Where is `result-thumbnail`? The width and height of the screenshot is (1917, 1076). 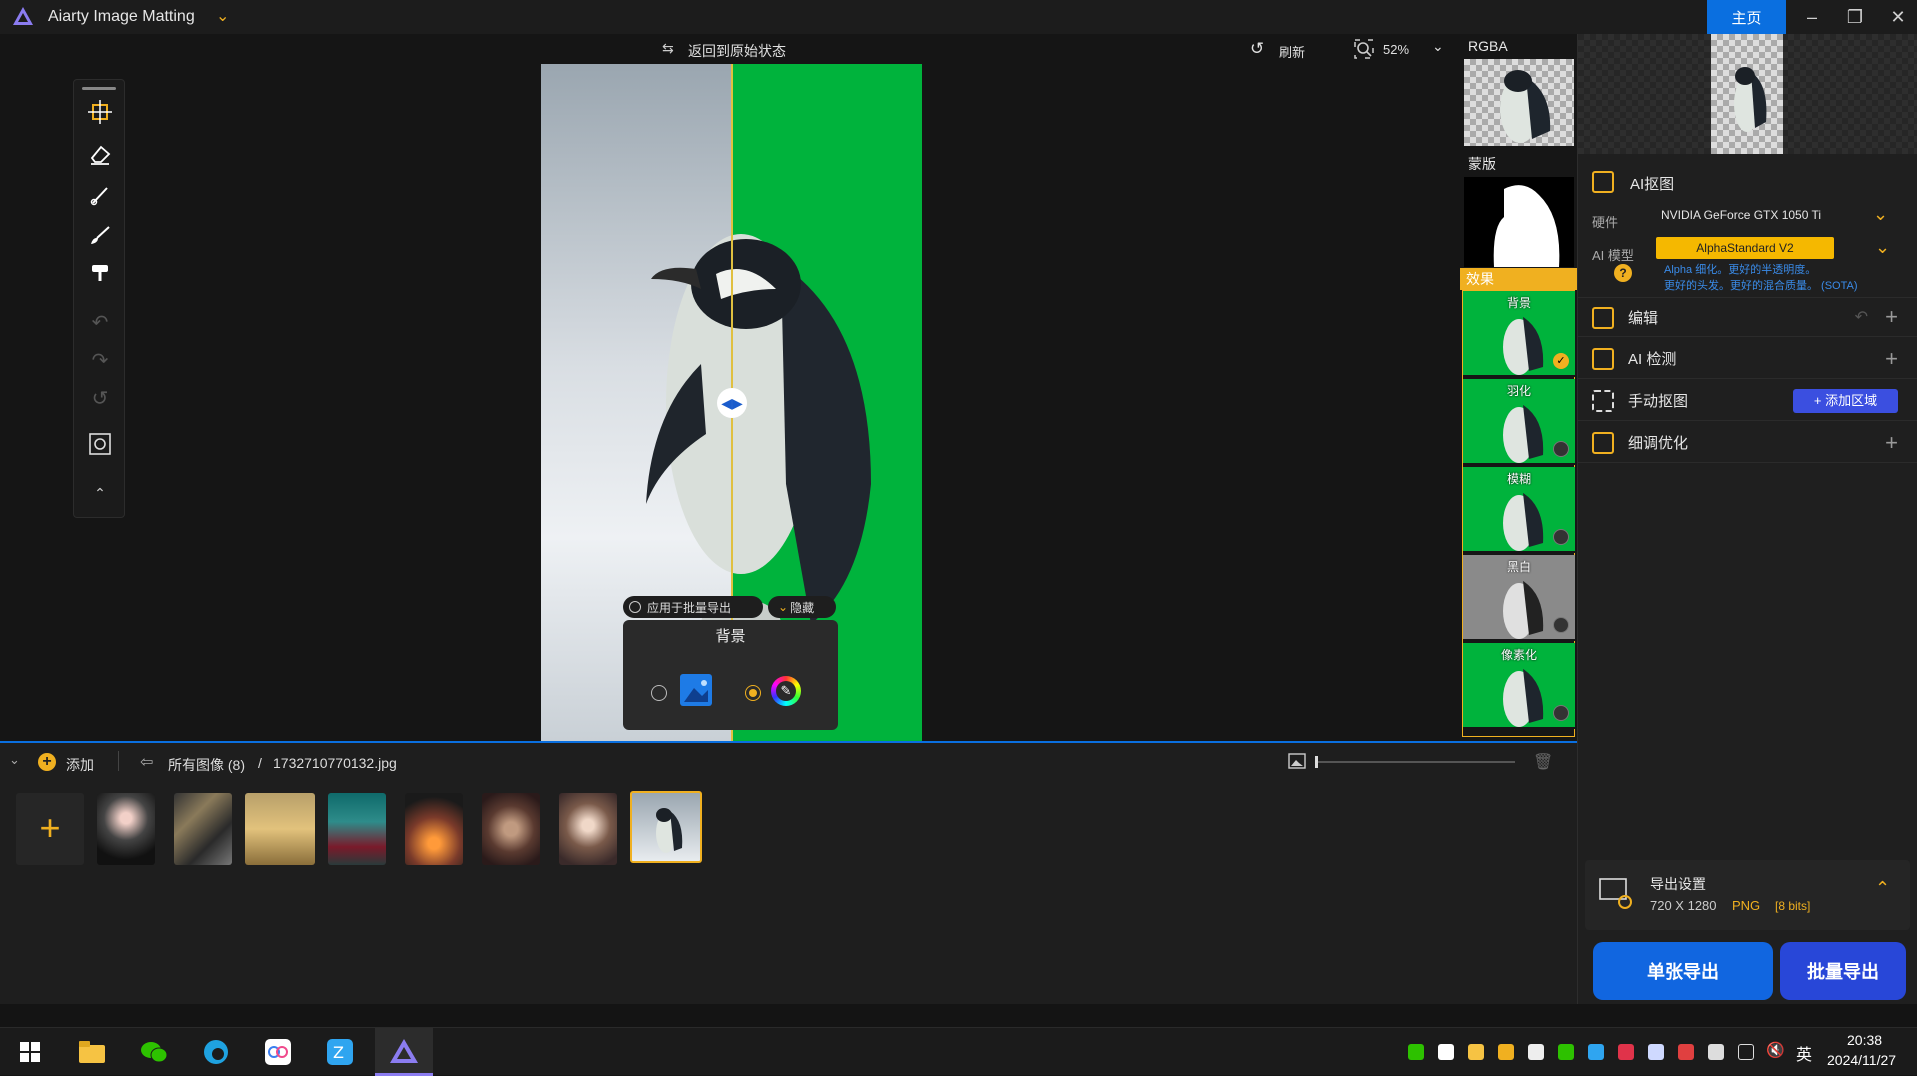
result-thumbnail is located at coordinates (1747, 94).